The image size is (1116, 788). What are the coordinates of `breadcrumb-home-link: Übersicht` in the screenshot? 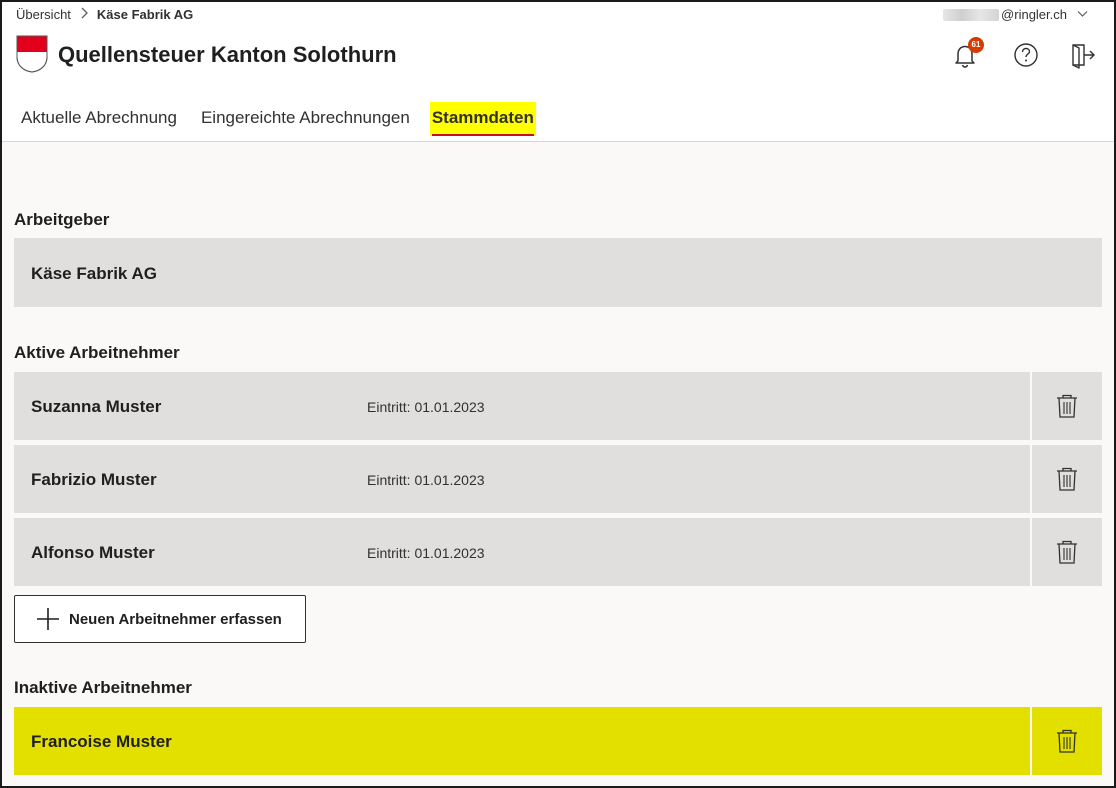 It's located at (43, 14).